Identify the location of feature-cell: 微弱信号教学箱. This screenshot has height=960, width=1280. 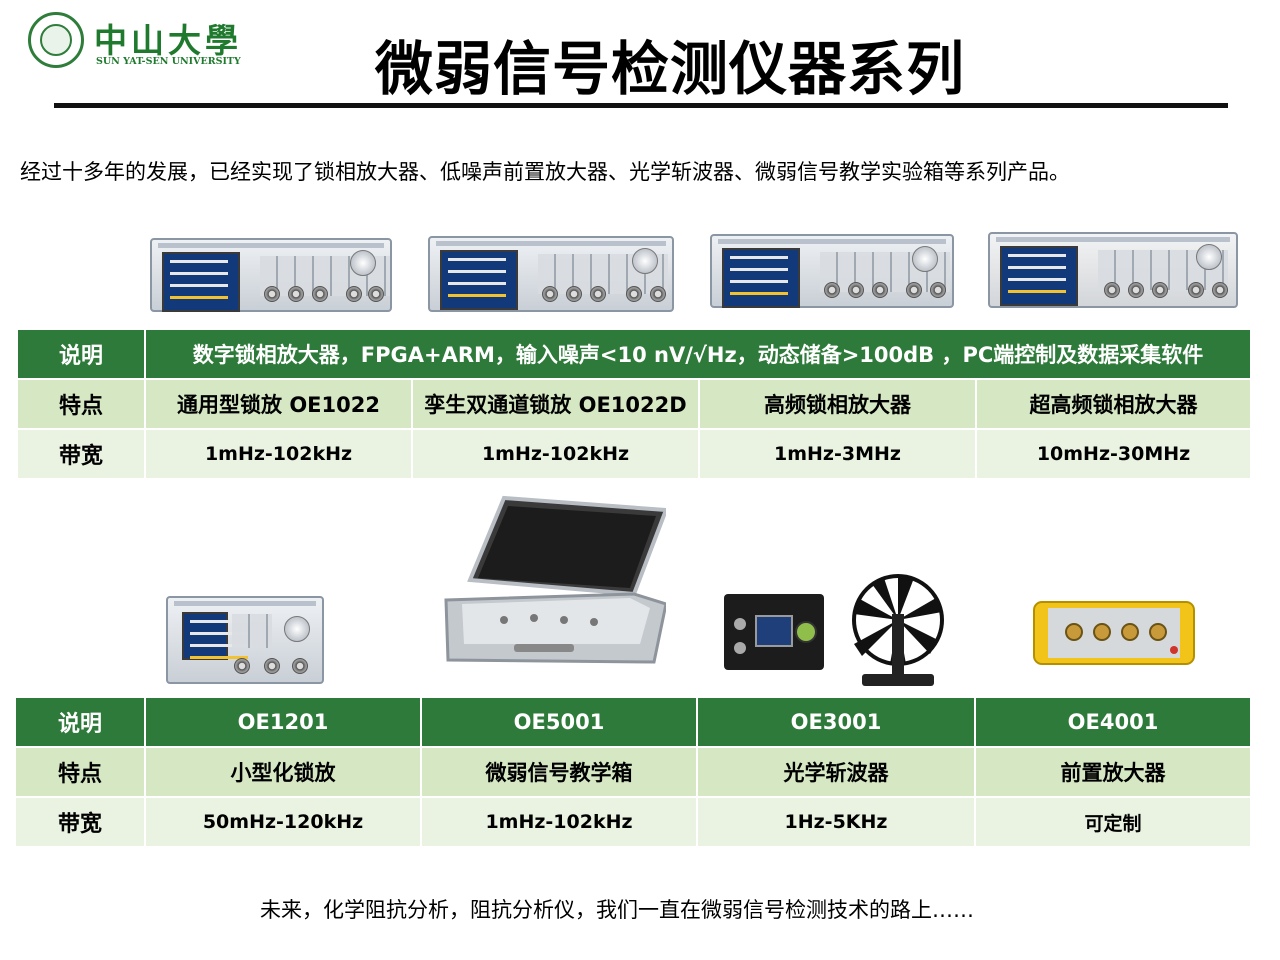
(559, 772).